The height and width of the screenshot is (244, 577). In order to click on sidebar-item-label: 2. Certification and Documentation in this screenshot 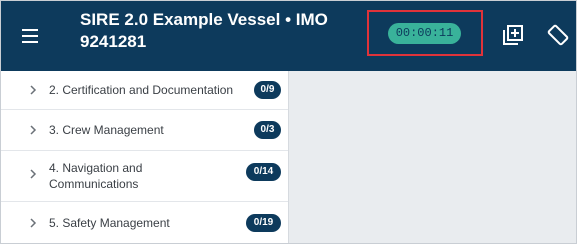, I will do `click(141, 90)`.